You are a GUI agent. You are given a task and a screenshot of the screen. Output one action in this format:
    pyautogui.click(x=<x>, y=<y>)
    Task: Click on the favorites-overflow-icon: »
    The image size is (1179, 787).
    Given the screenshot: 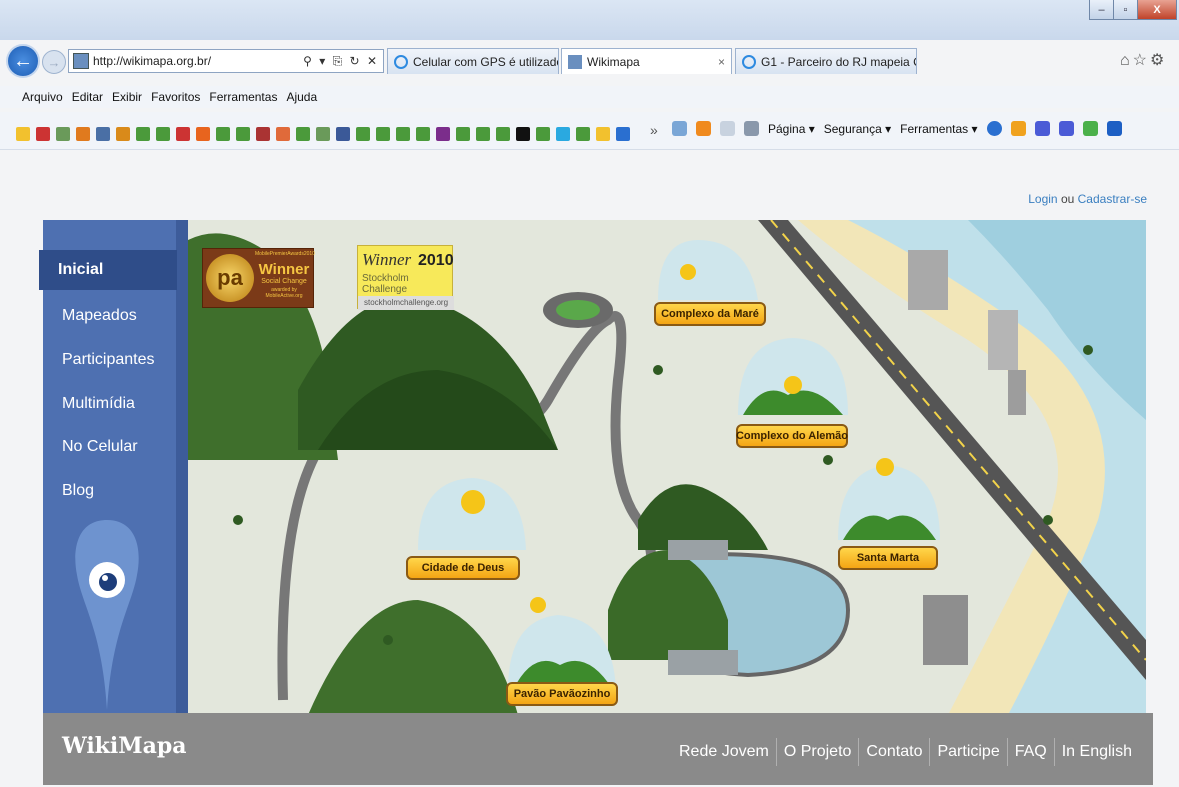 What is the action you would take?
    pyautogui.click(x=654, y=130)
    